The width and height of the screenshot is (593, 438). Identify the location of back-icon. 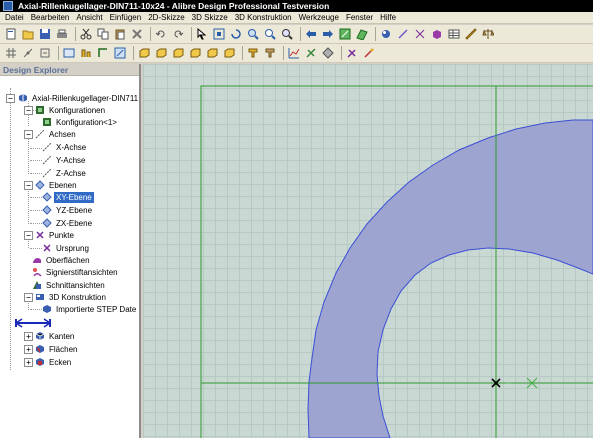
(311, 34).